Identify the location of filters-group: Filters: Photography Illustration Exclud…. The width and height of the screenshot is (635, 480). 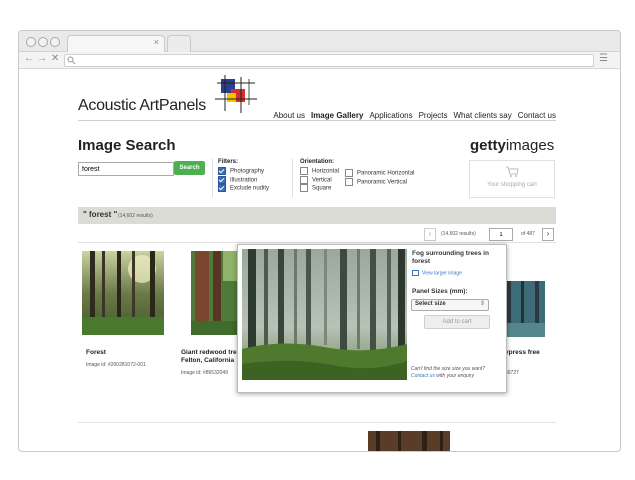
(243, 176).